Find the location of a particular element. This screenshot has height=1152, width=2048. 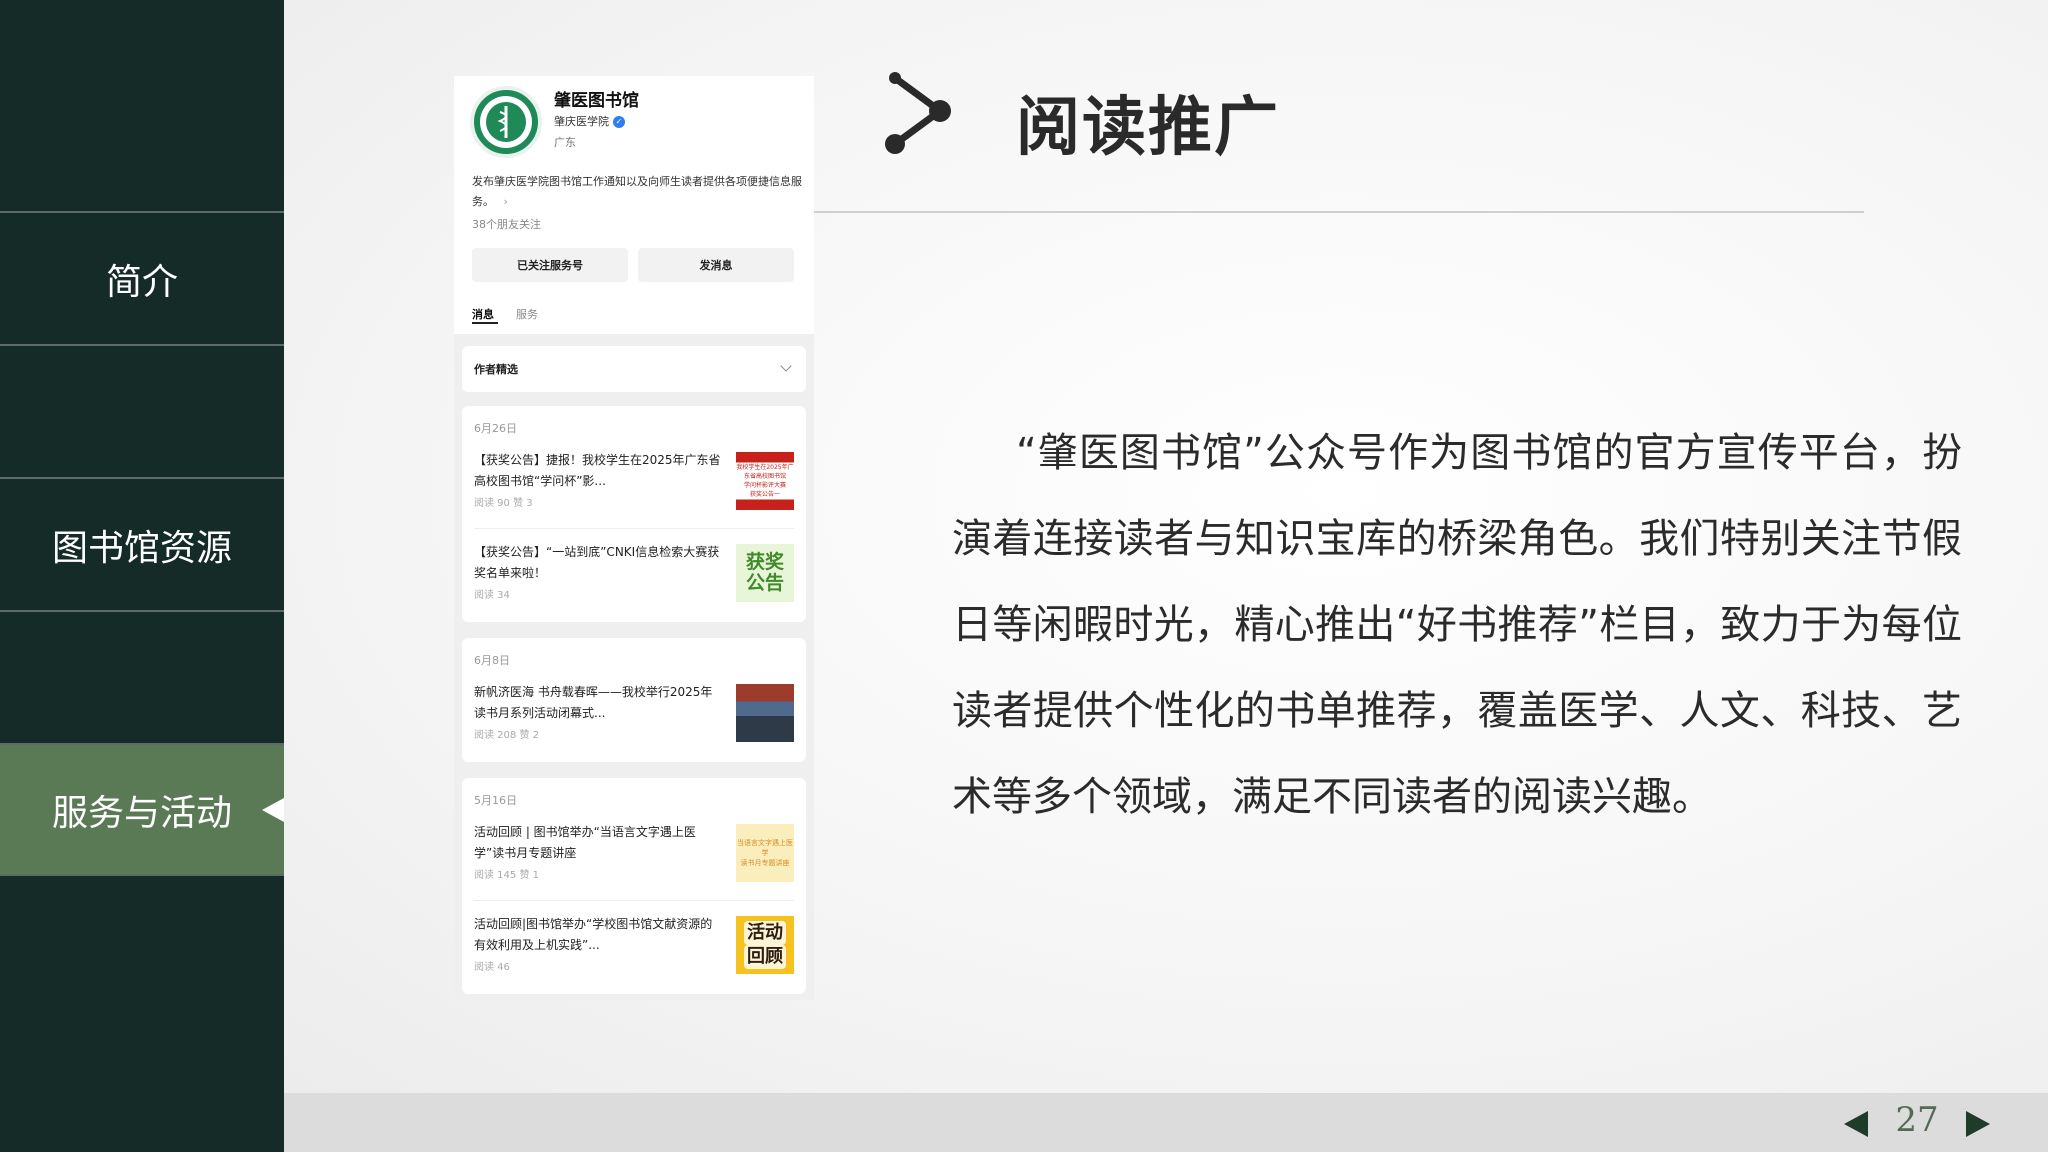

footer-bar is located at coordinates (1166, 1122).